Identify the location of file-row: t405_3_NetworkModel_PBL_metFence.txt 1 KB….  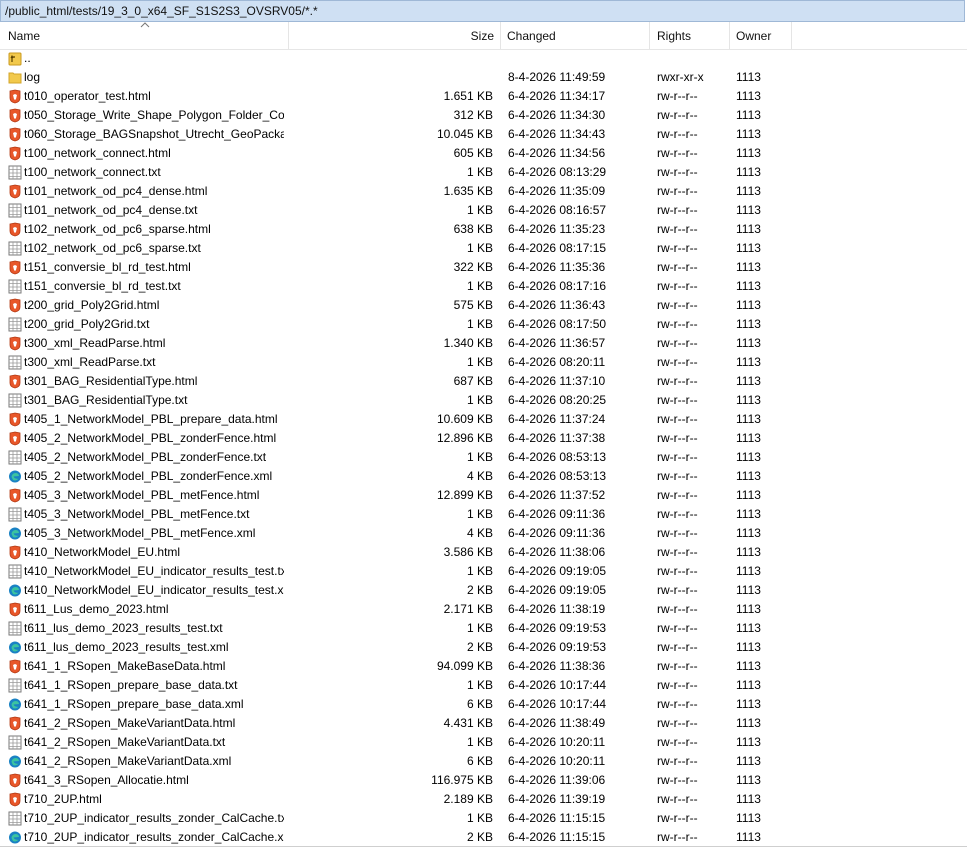
(483, 514).